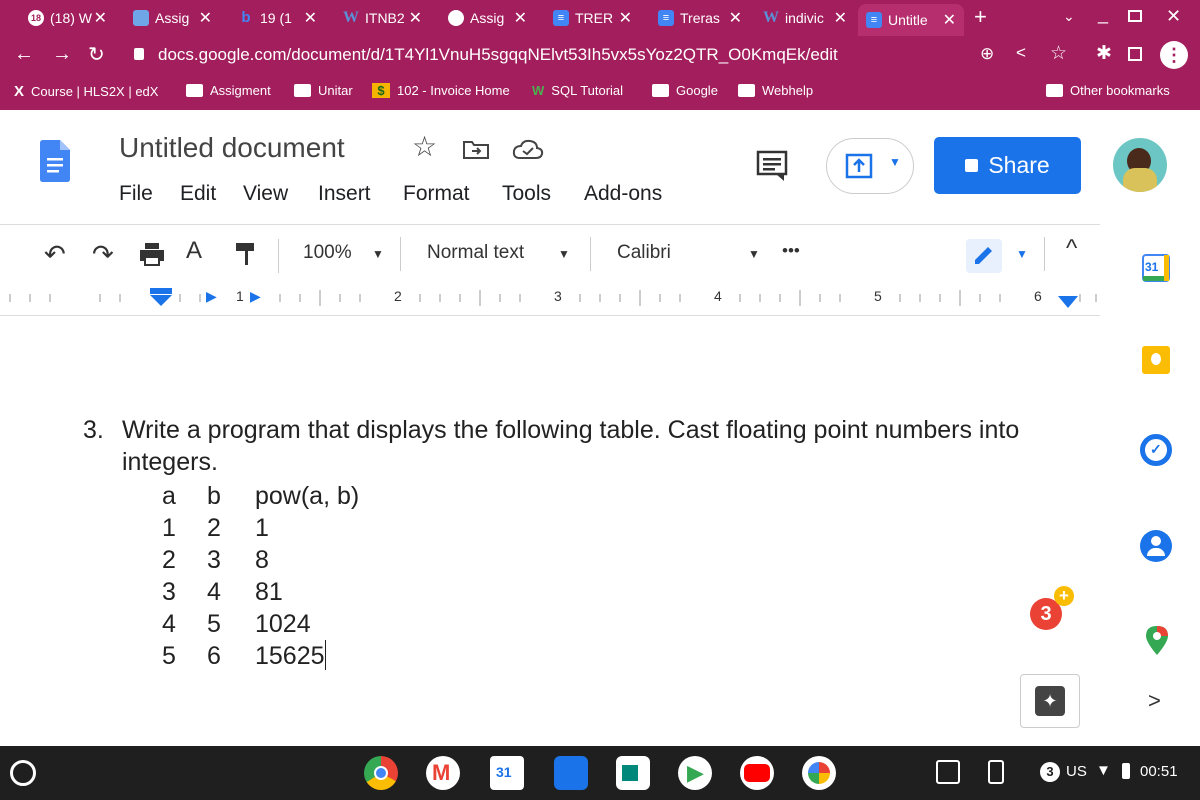  I want to click on docs-logo-icon, so click(55, 161).